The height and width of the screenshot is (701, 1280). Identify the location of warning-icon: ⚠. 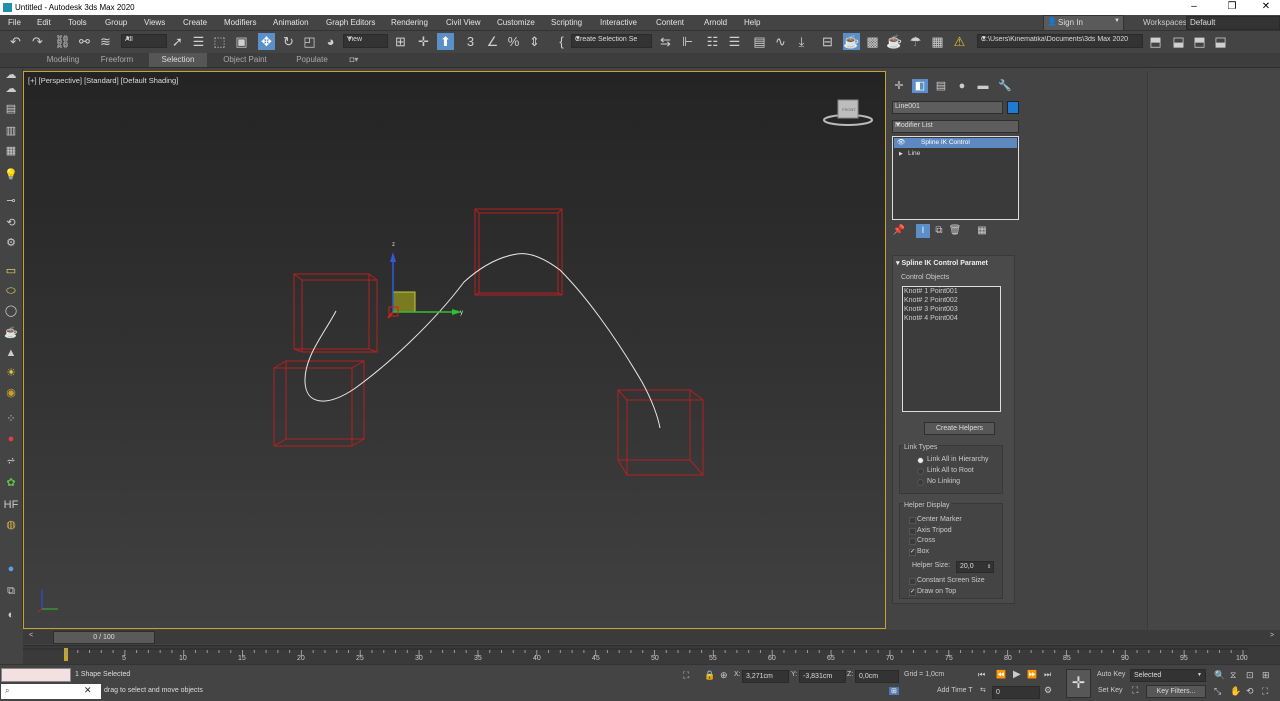
(959, 41).